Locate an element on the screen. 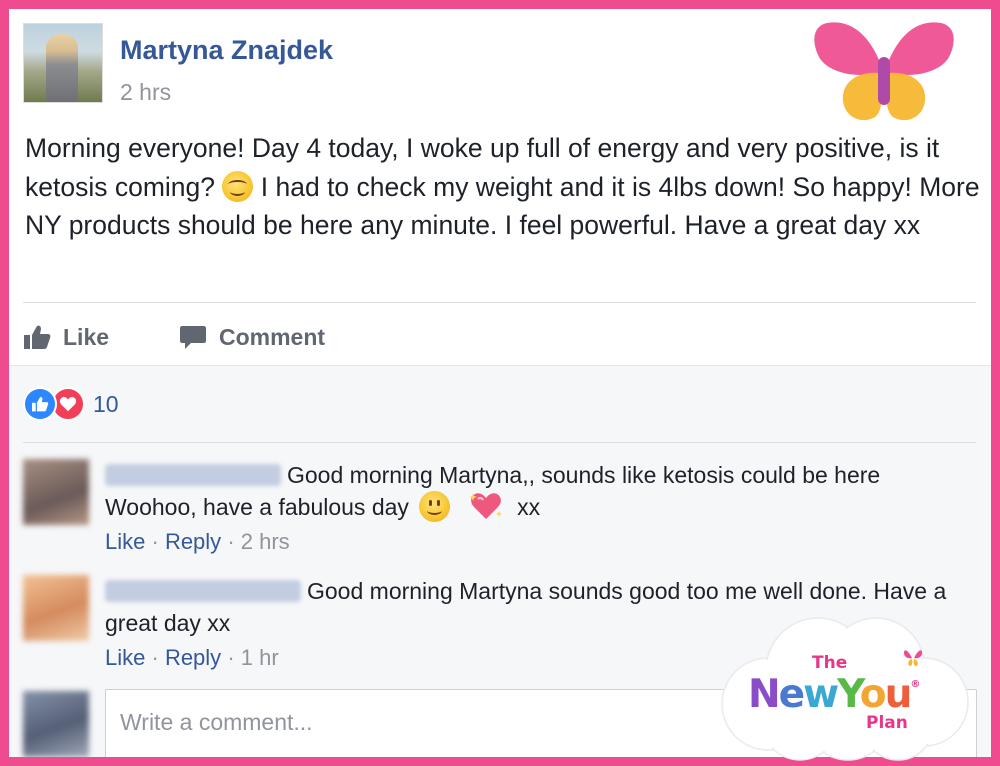  reactions-summary: 10 is located at coordinates (71, 404).